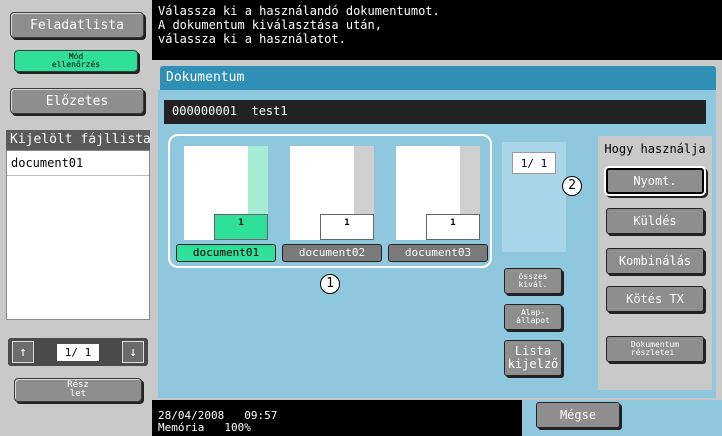 Image resolution: width=722 pixels, height=436 pixels. Describe the element at coordinates (237, 427) in the screenshot. I see `memory-value: 100%` at that location.